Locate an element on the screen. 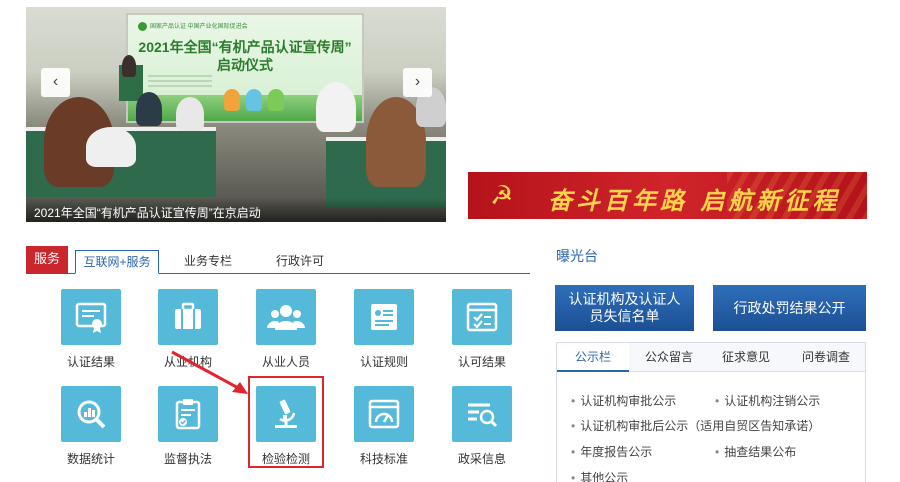 This screenshot has height=482, width=900. document-rules-icon is located at coordinates (384, 317).